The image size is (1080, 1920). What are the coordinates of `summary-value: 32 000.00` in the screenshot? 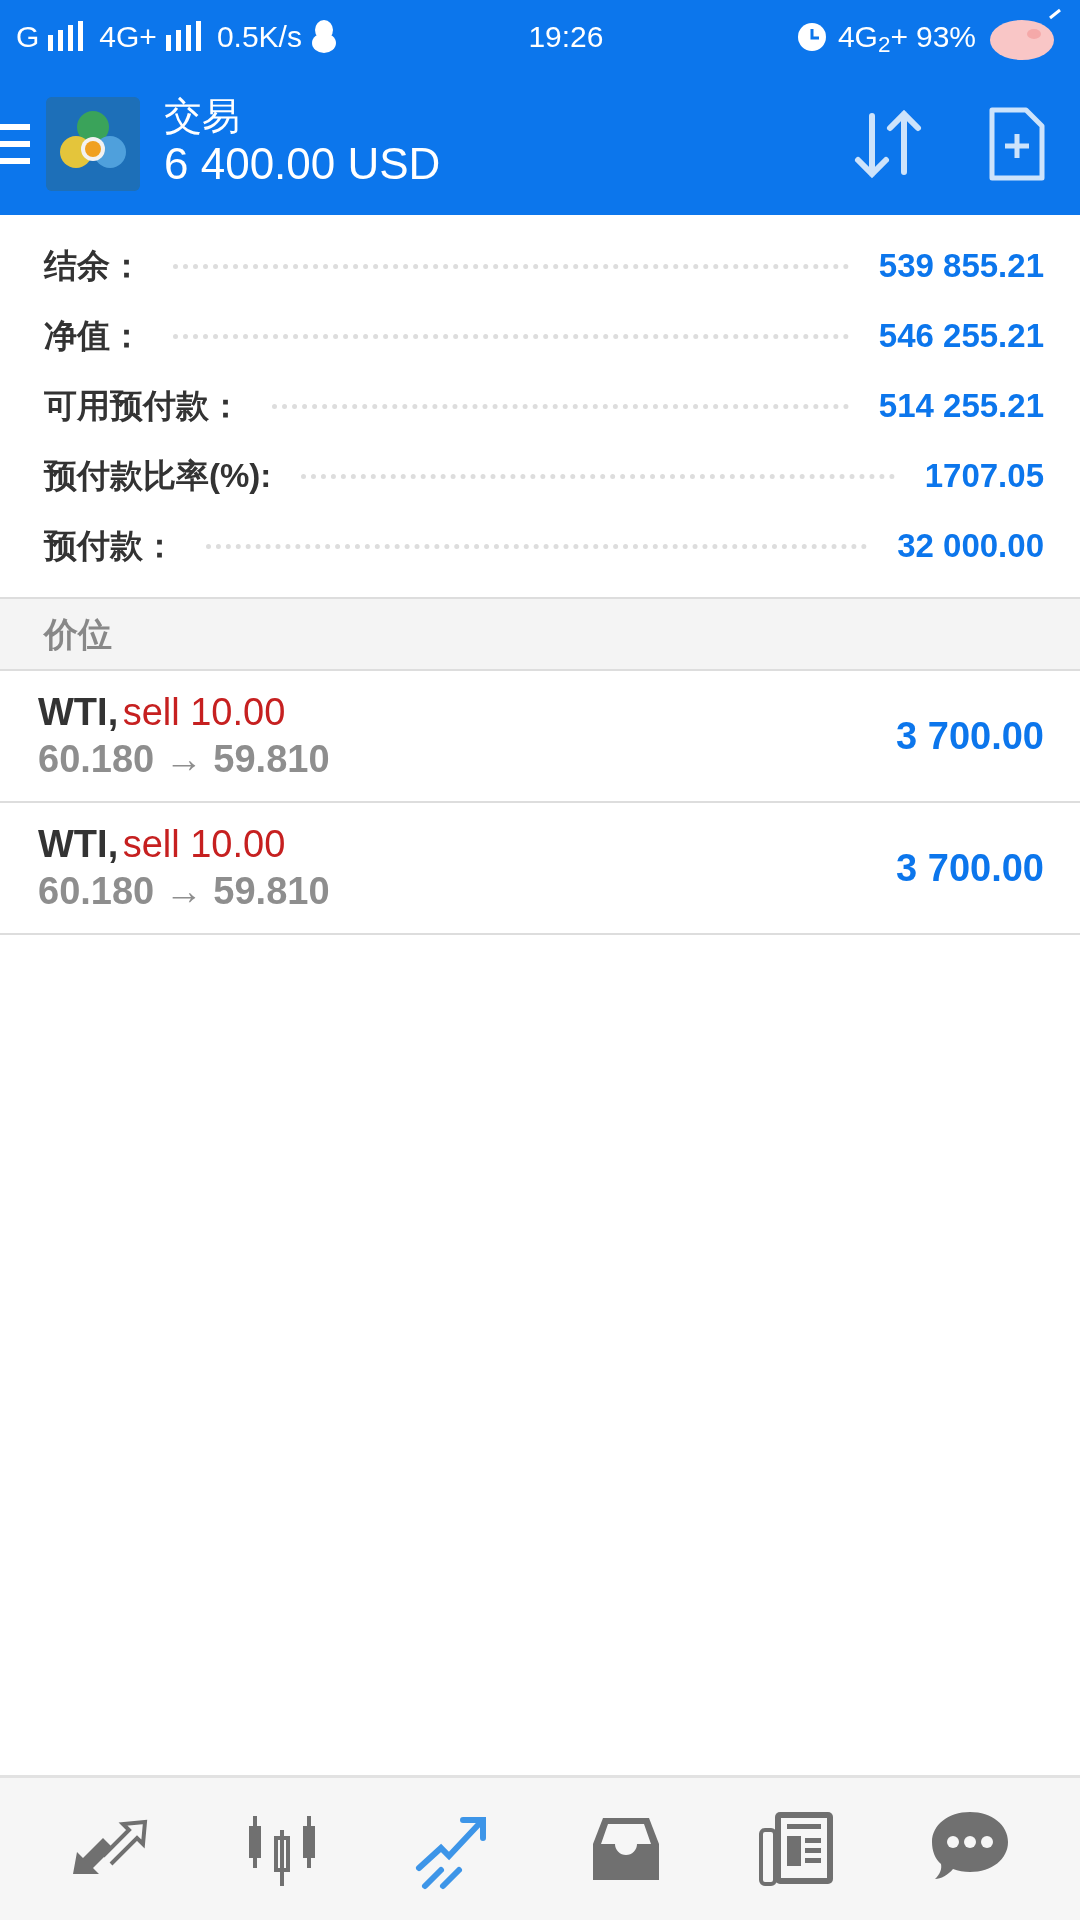 It's located at (970, 546).